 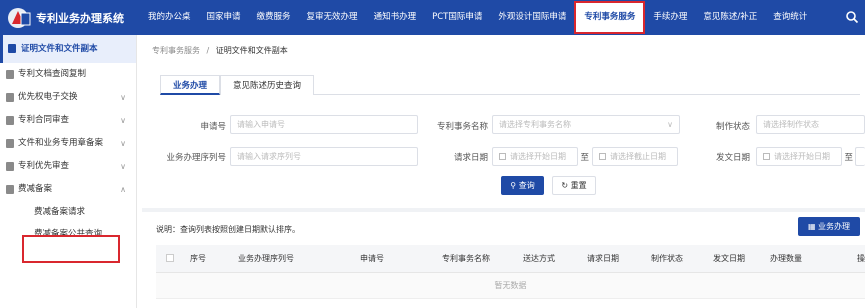 What do you see at coordinates (274, 17) in the screenshot?
I see `nav-item-fee-service: 缴费服务` at bounding box center [274, 17].